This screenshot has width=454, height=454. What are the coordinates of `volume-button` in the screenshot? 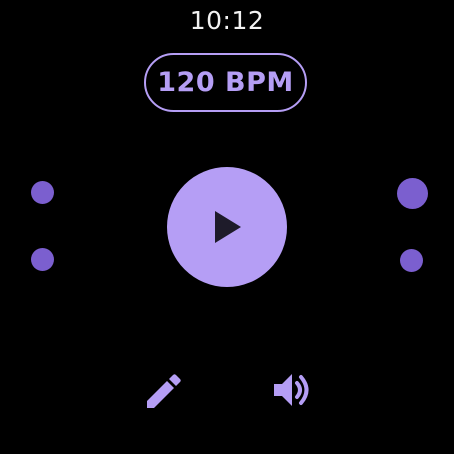 It's located at (292, 390).